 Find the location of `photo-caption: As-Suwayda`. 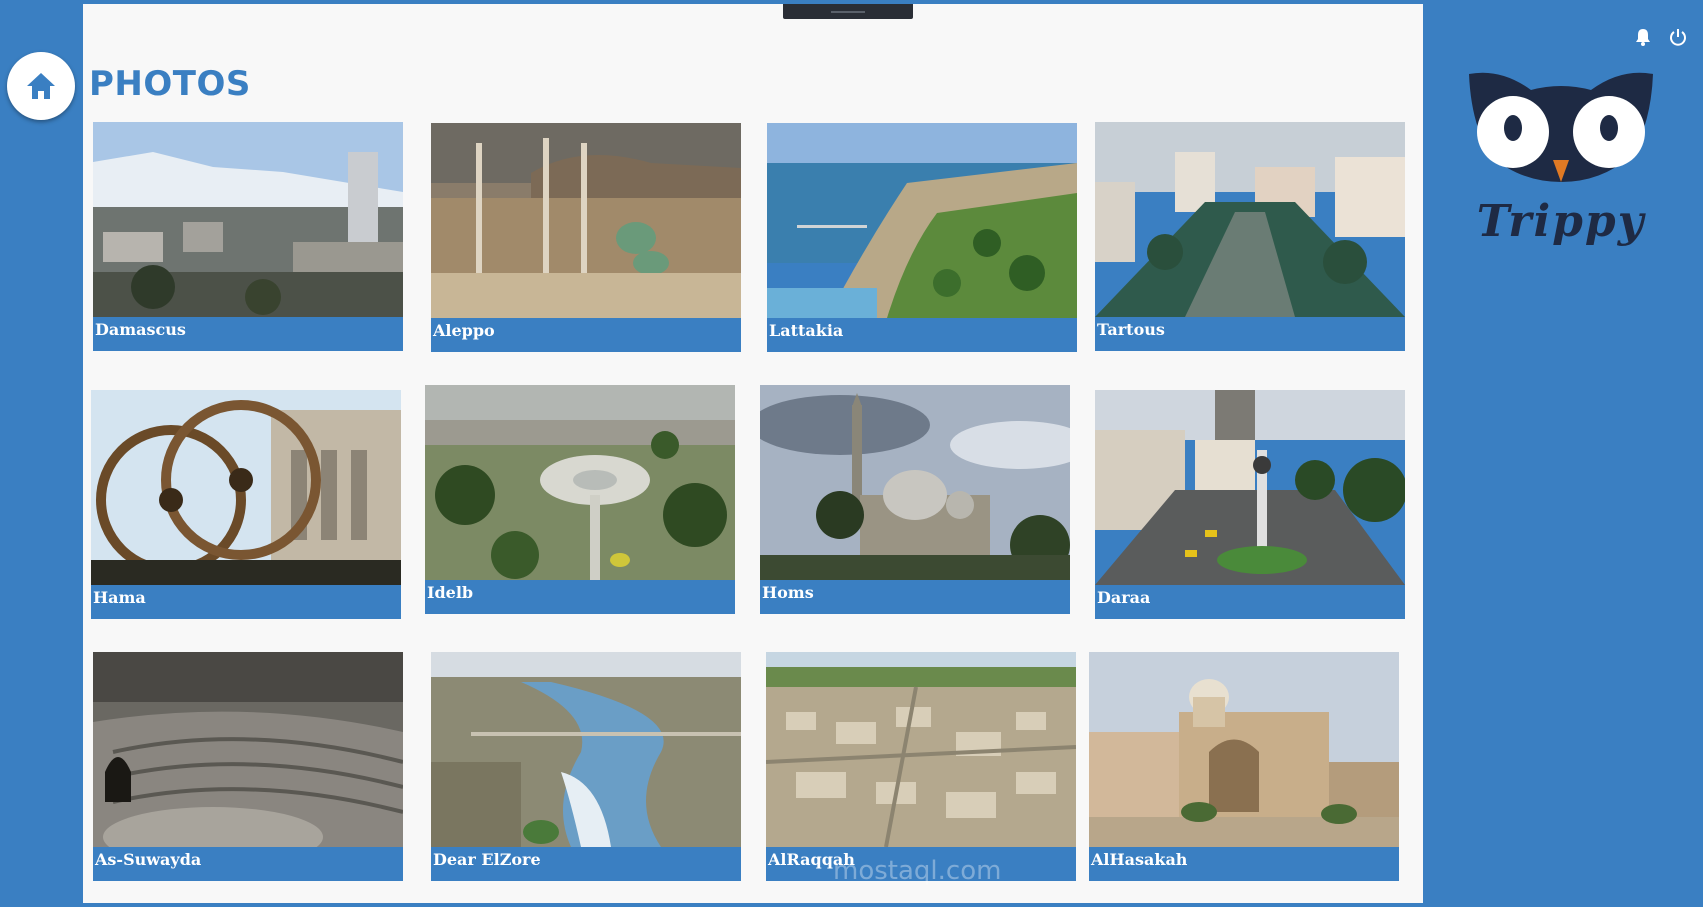

photo-caption: As-Suwayda is located at coordinates (148, 859).